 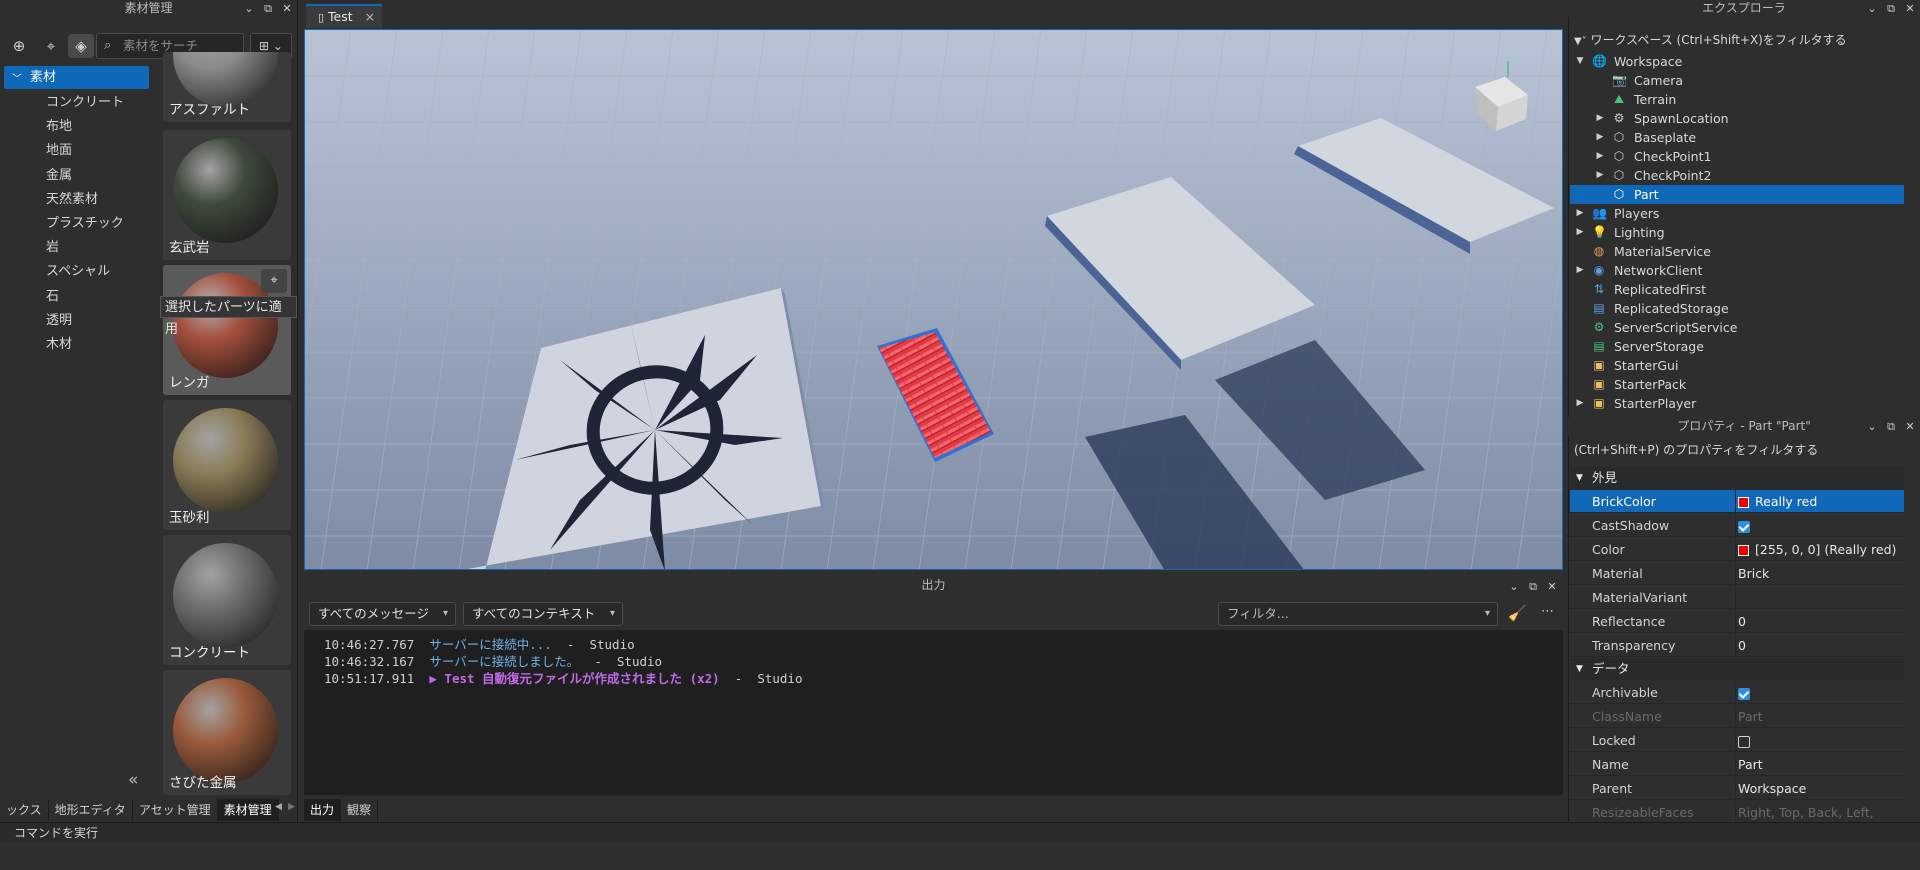 I want to click on property-row: Parent Workspace, so click(x=1737, y=788).